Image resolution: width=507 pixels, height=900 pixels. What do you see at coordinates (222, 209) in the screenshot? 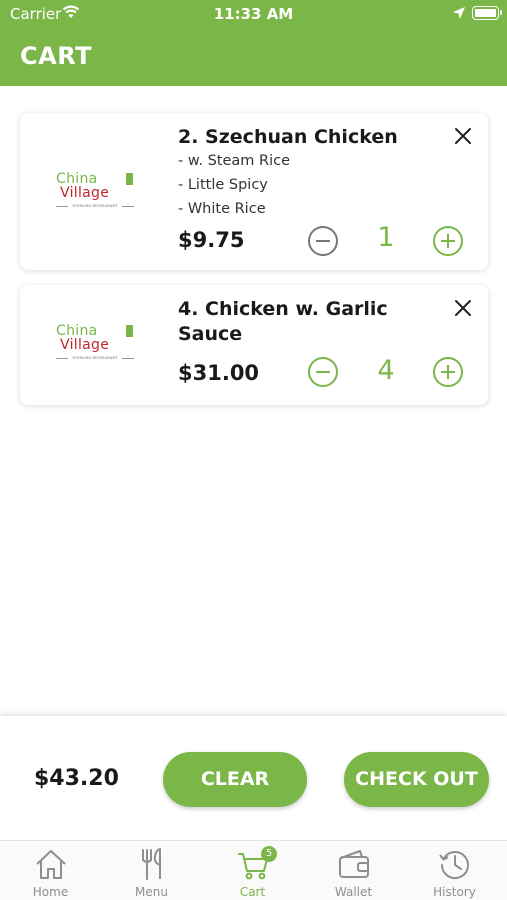
I see `item-option: - White Rice` at bounding box center [222, 209].